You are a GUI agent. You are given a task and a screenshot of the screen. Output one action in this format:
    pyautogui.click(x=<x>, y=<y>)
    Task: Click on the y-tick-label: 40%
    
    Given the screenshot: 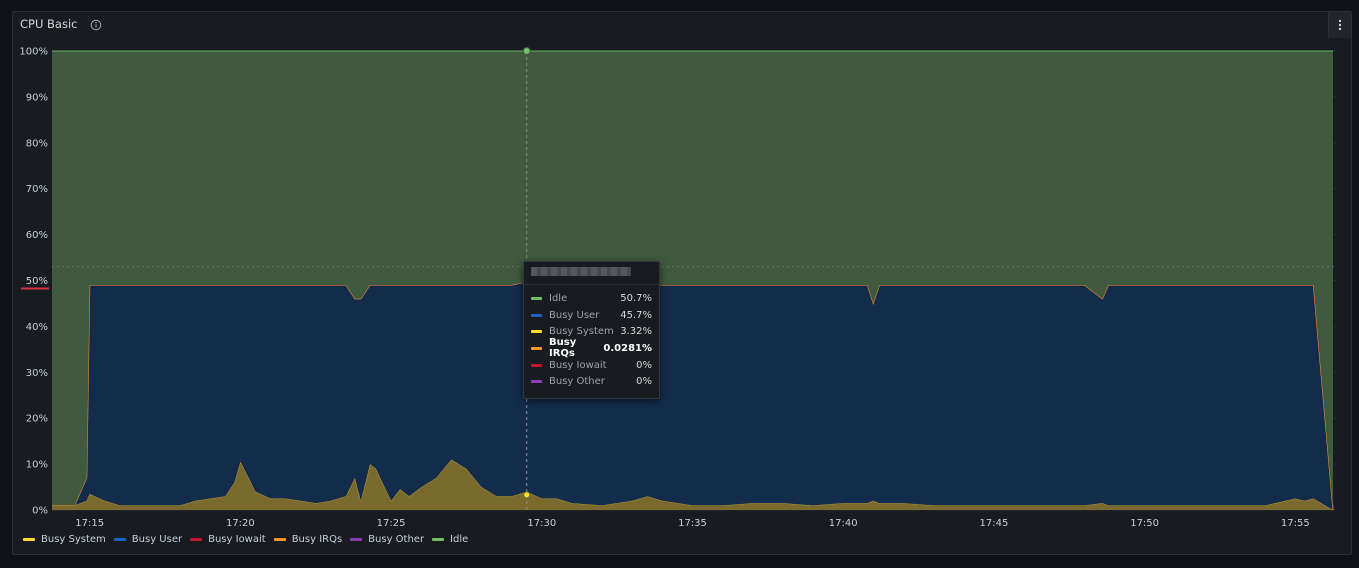 What is the action you would take?
    pyautogui.click(x=37, y=327)
    